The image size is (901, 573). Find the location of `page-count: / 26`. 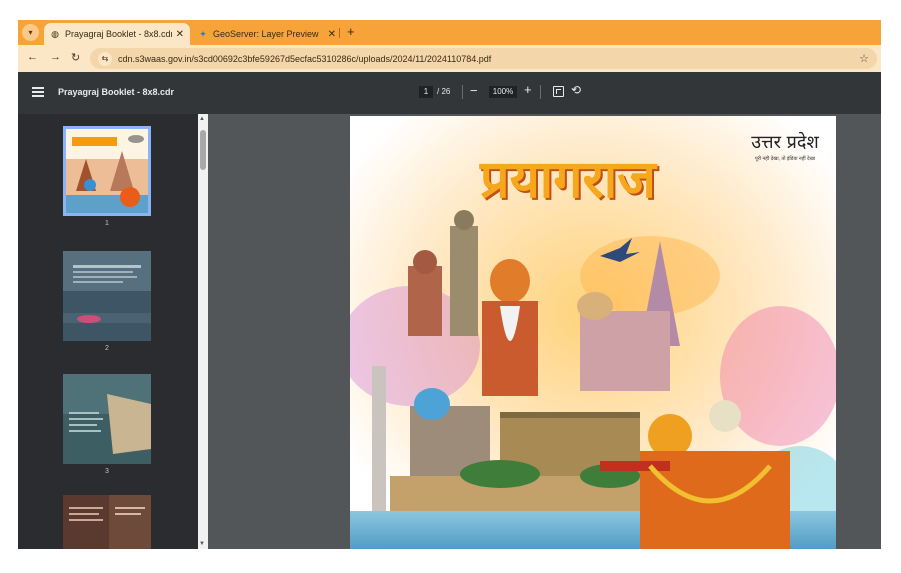

page-count: / 26 is located at coordinates (444, 91).